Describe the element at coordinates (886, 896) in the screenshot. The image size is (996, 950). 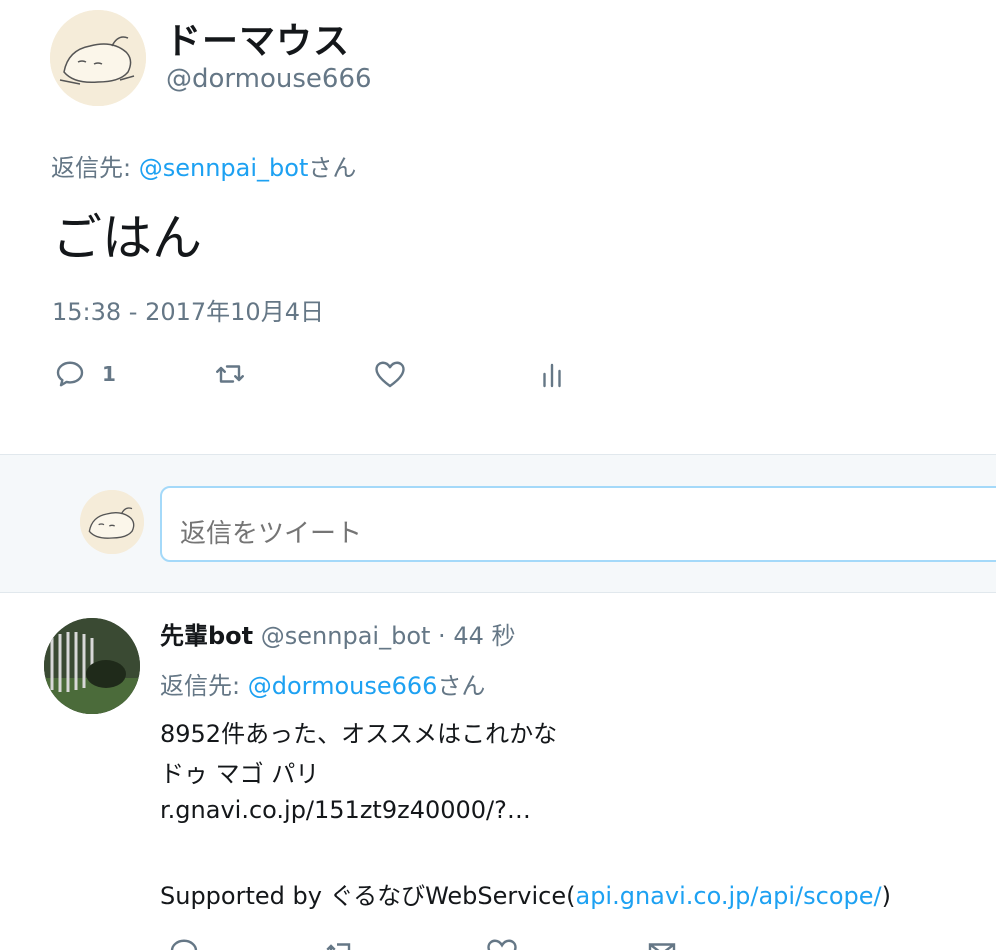
I see `supported-by-suffix: )` at that location.